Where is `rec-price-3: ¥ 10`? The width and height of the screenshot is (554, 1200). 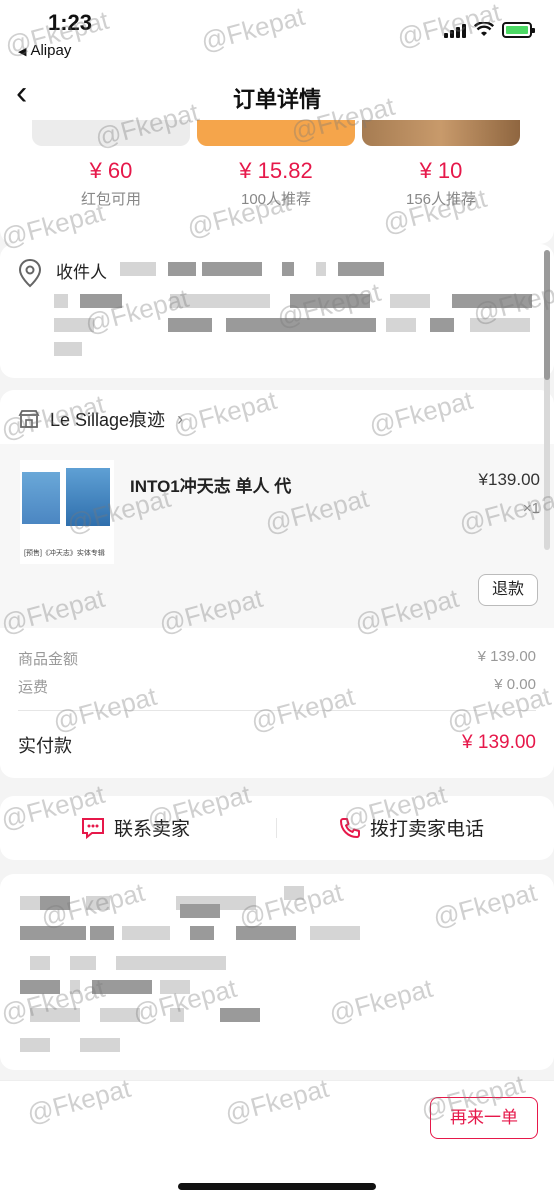
rec-price-3: ¥ 10 is located at coordinates (441, 170).